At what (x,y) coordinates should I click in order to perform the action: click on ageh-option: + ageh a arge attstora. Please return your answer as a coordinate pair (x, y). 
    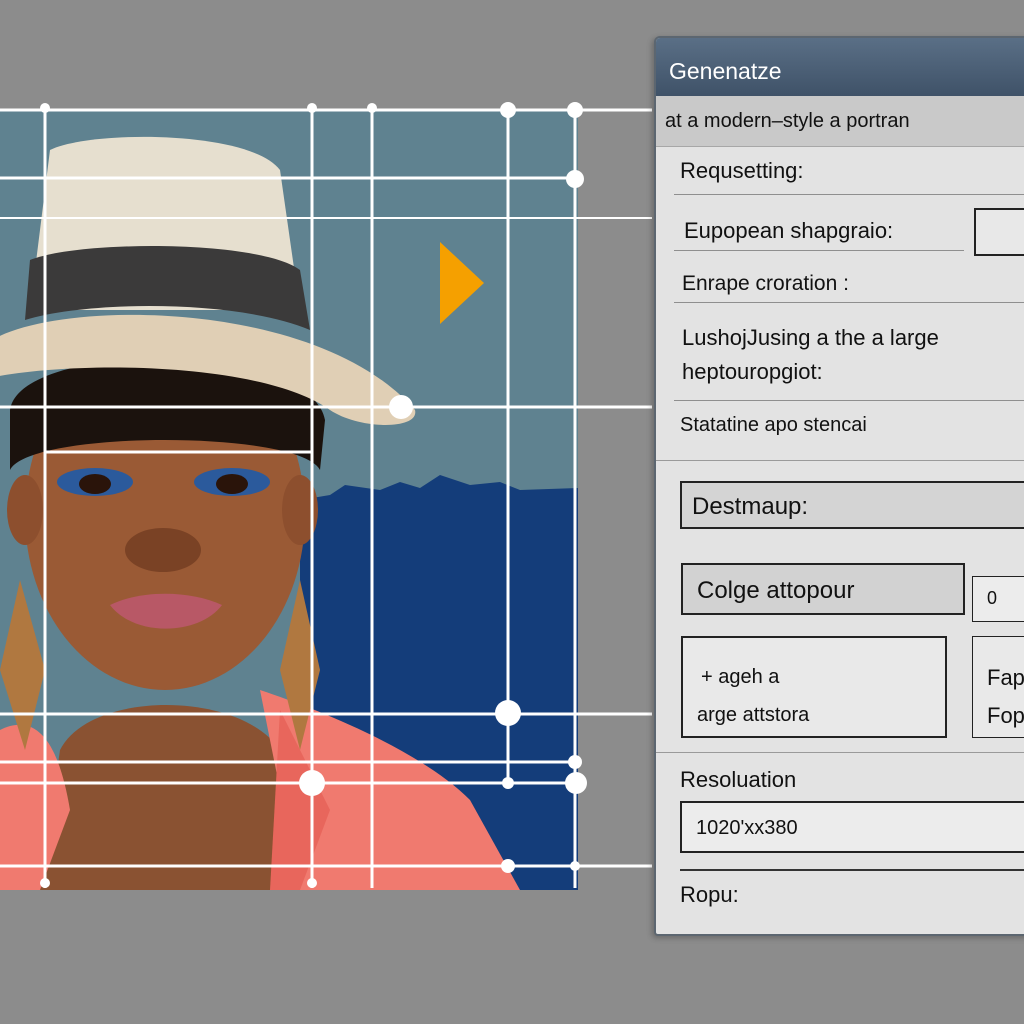
    Looking at the image, I should click on (814, 687).